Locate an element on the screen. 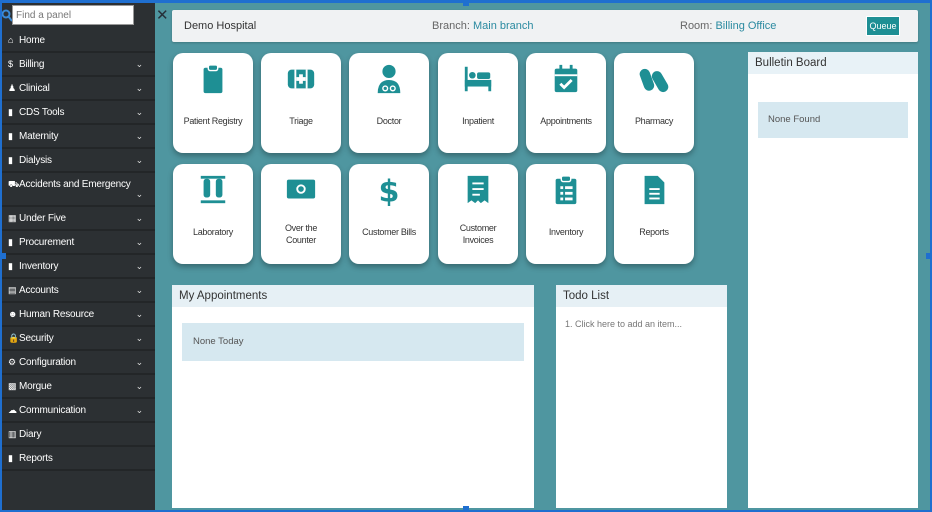 The height and width of the screenshot is (512, 932). tile-customer-invoices: Customer Invoices is located at coordinates (478, 214).